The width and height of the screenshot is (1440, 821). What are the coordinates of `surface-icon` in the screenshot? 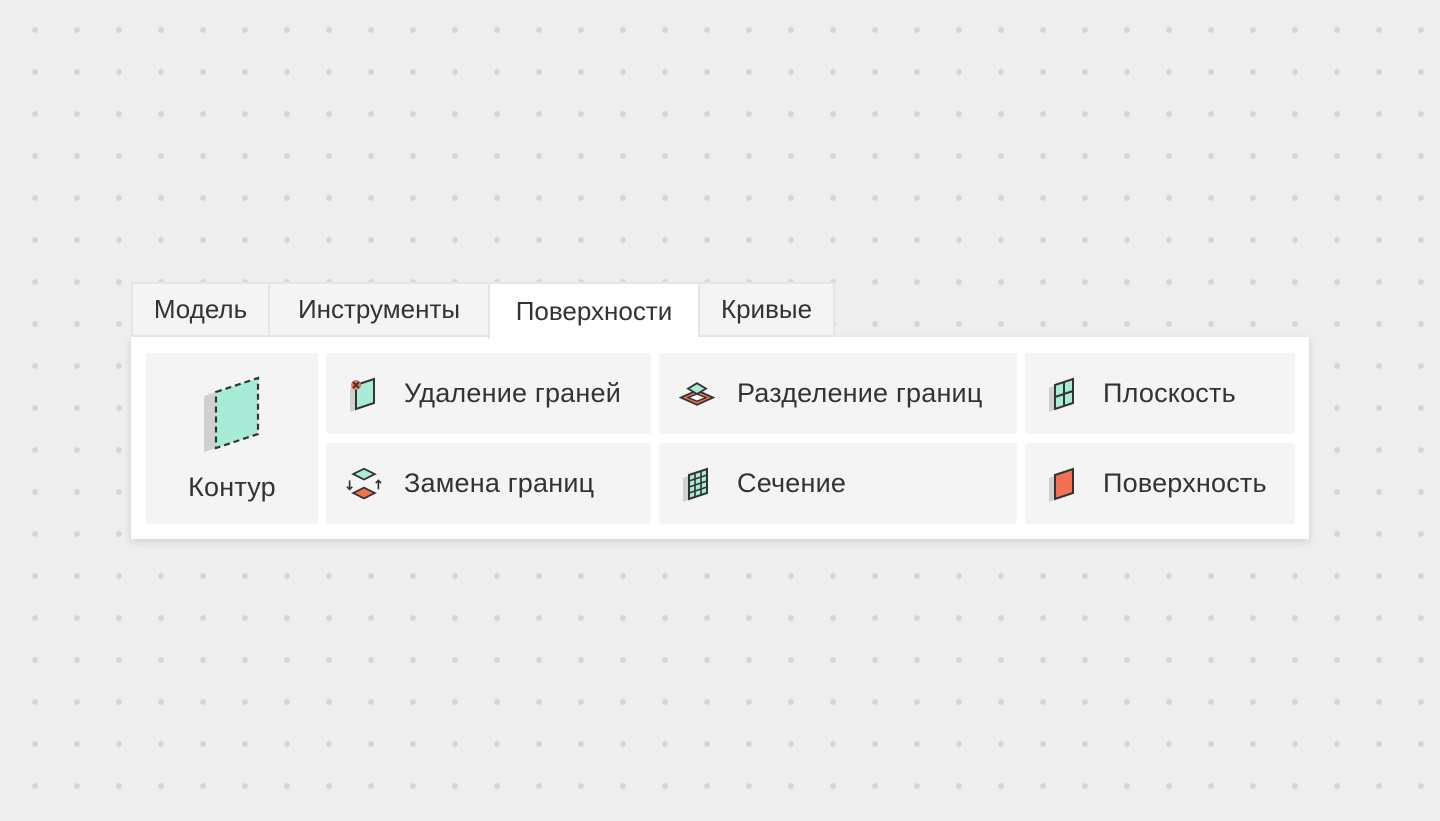 It's located at (1063, 484).